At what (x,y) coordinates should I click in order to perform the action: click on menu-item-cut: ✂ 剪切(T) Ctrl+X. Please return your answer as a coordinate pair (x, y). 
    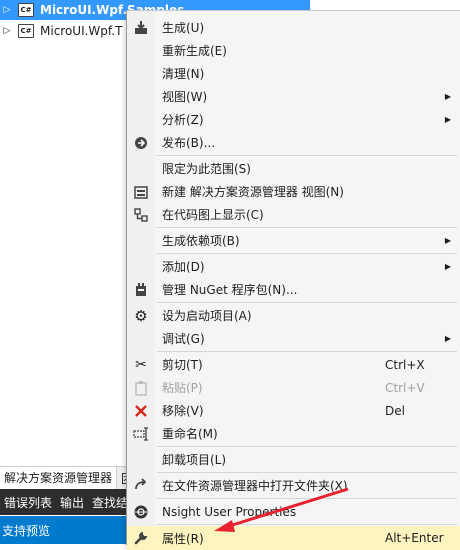
    Looking at the image, I should click on (293, 364).